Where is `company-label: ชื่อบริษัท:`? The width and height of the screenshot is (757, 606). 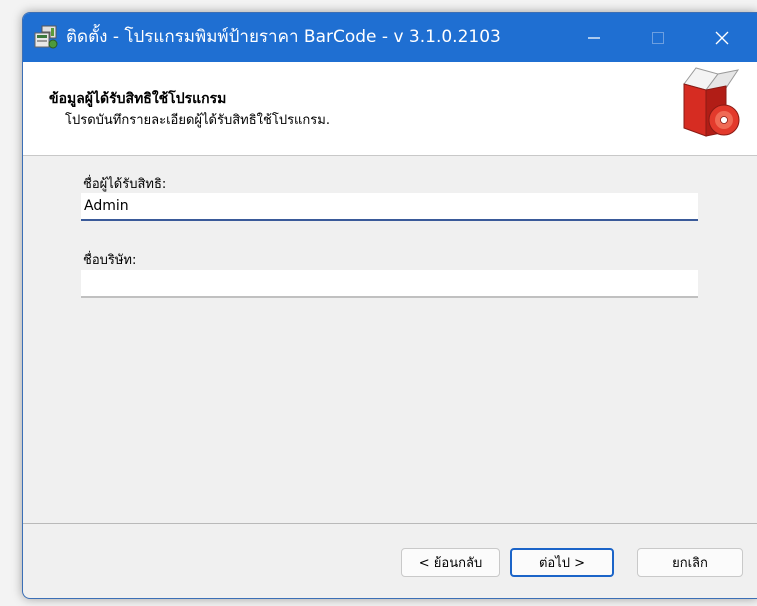 company-label: ชื่อบริษัท: is located at coordinates (110, 260).